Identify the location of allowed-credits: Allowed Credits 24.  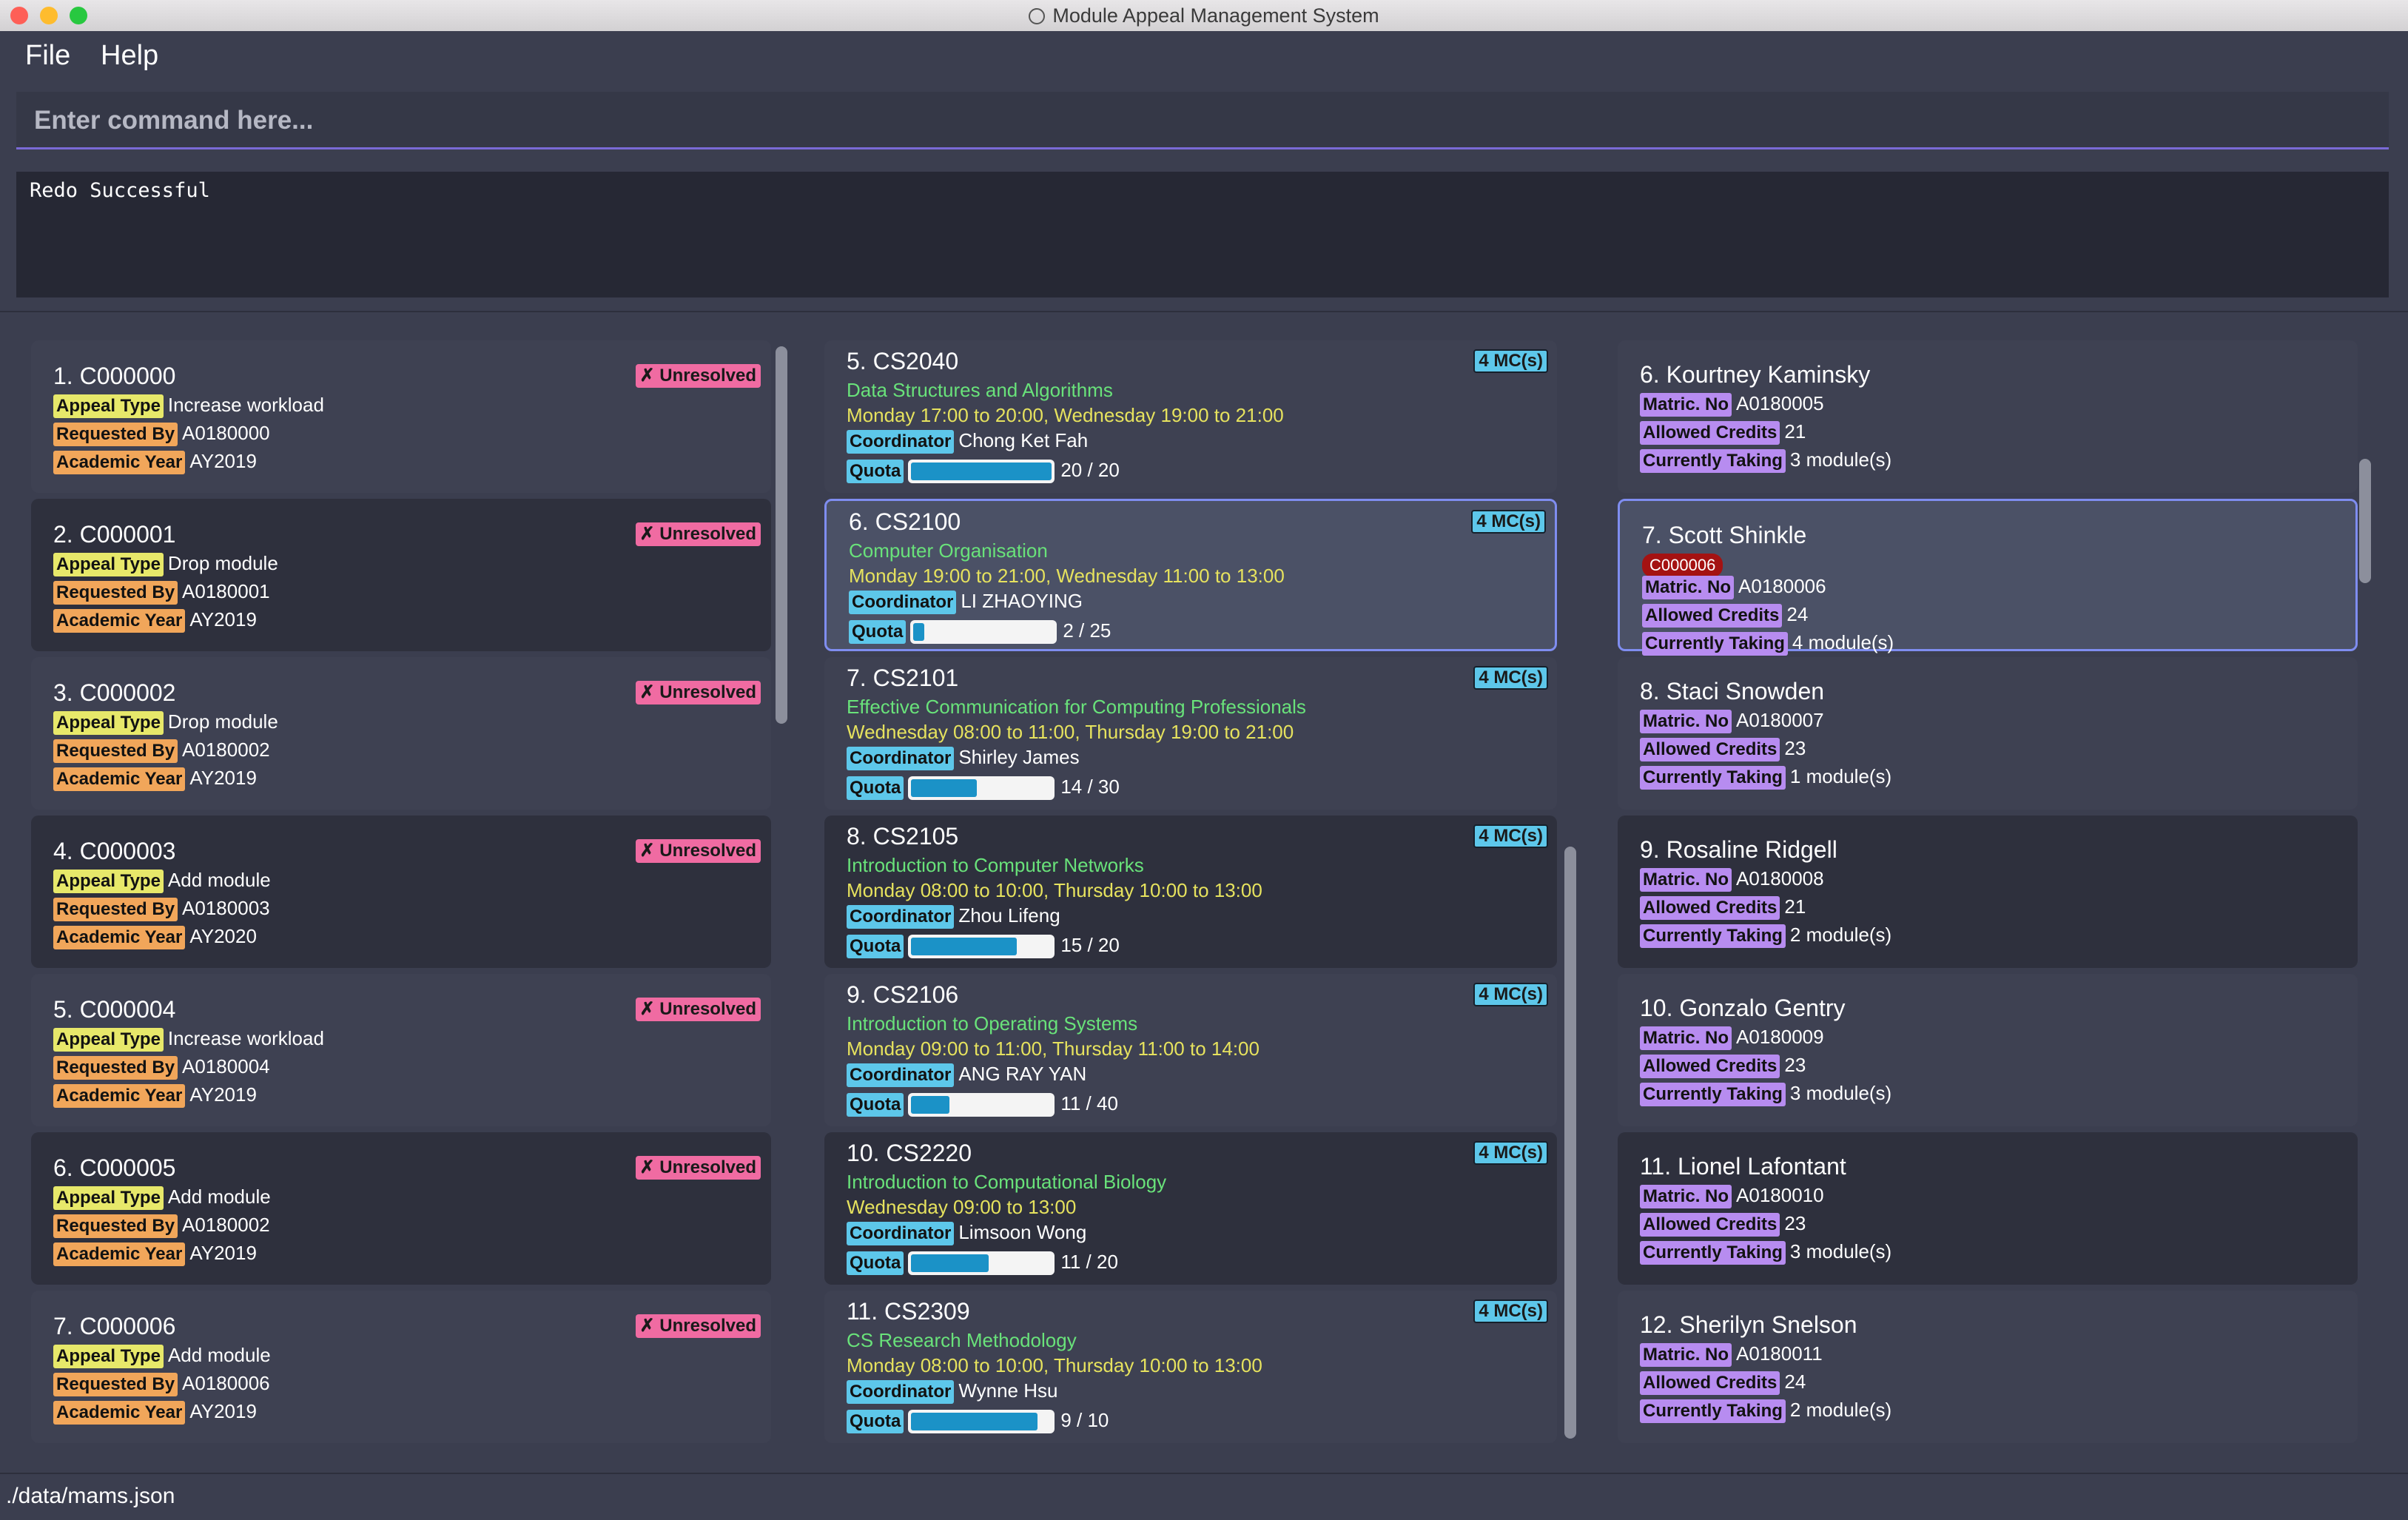
(1723, 1383).